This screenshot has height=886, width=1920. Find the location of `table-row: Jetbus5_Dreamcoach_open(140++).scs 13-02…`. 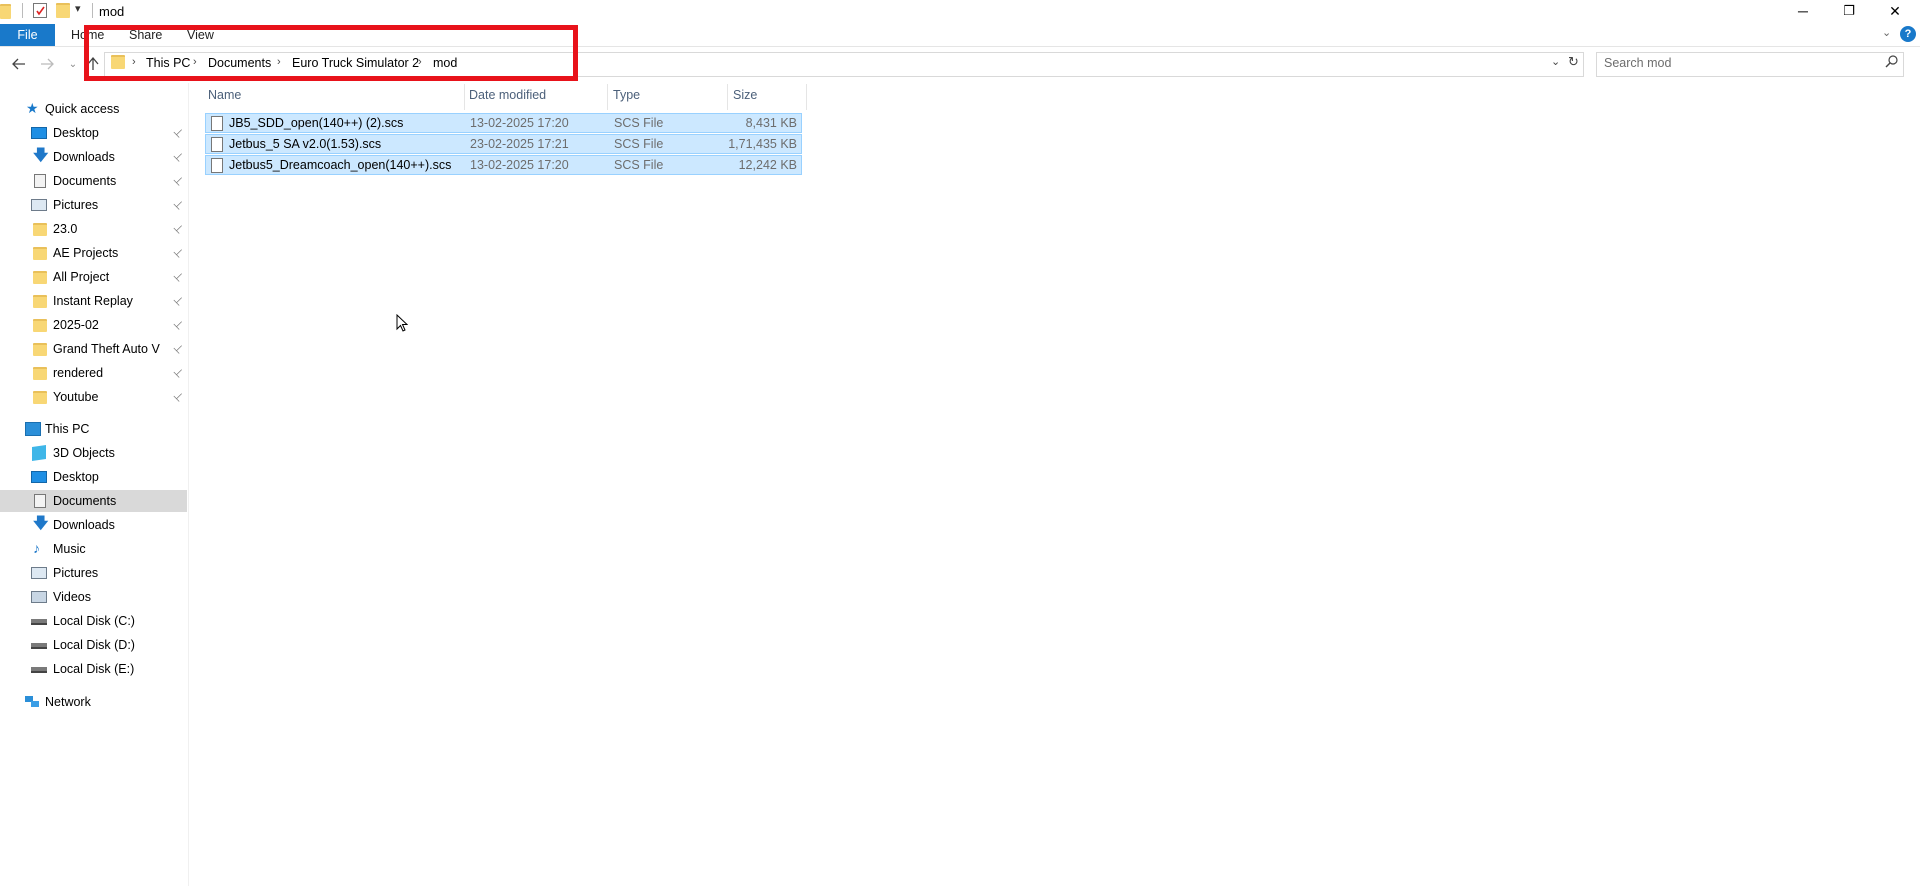

table-row: Jetbus5_Dreamcoach_open(140++).scs 13-02… is located at coordinates (503, 165).